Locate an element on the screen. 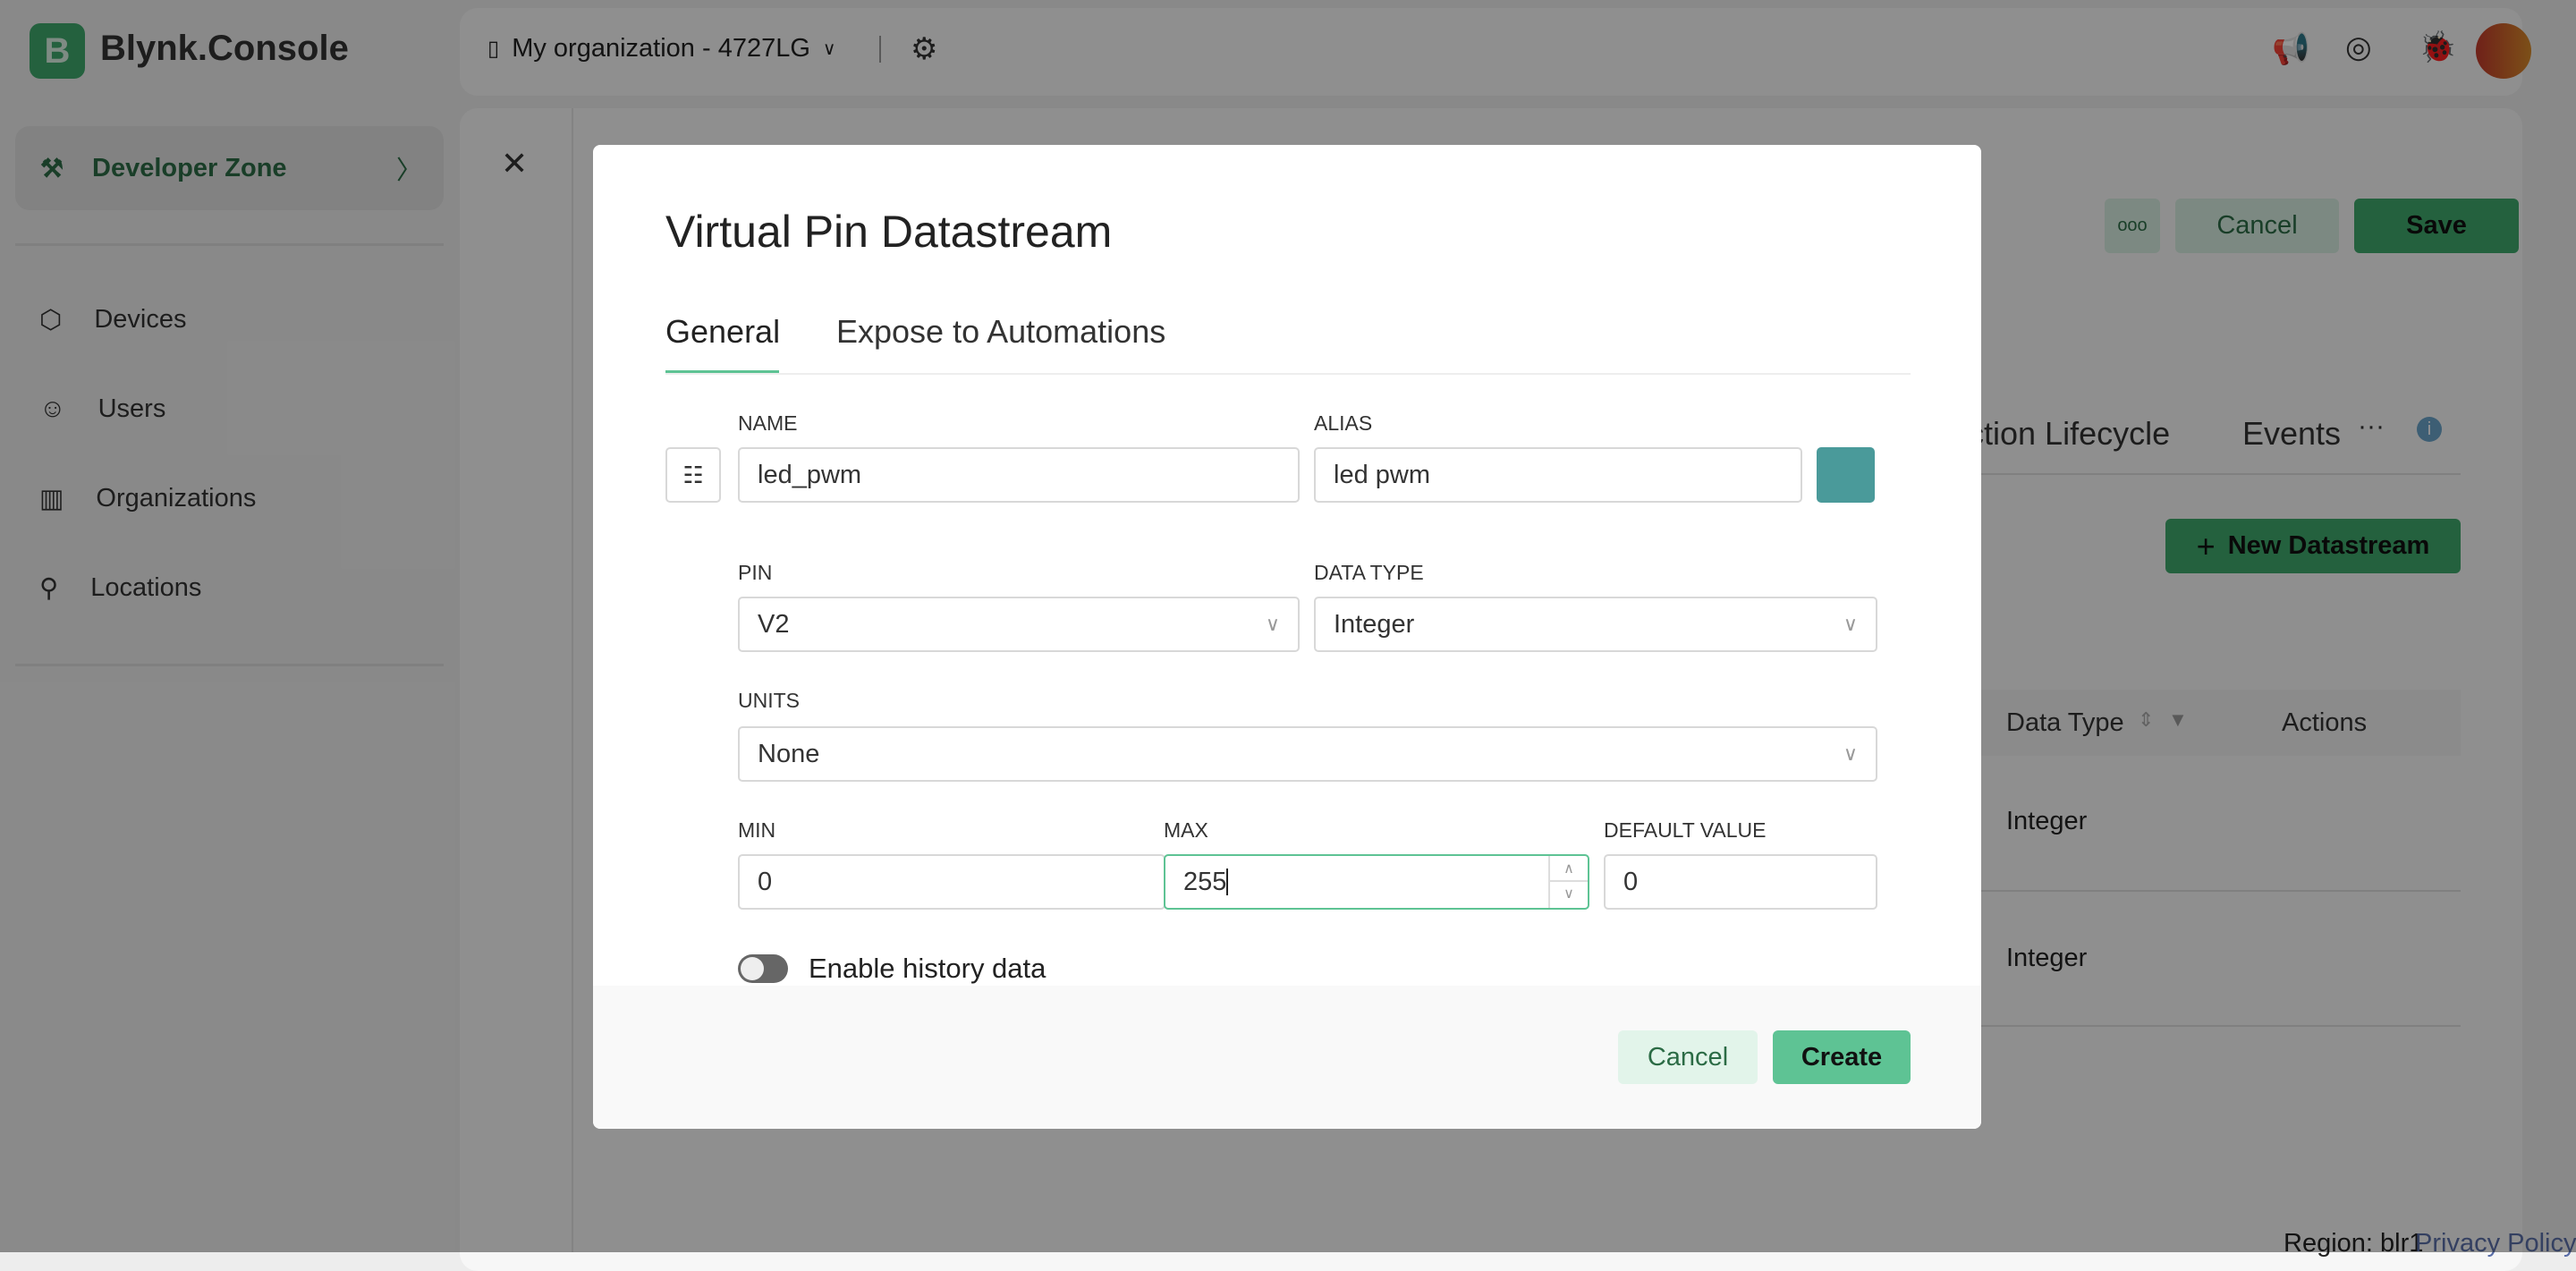  text-cursor is located at coordinates (1227, 882).